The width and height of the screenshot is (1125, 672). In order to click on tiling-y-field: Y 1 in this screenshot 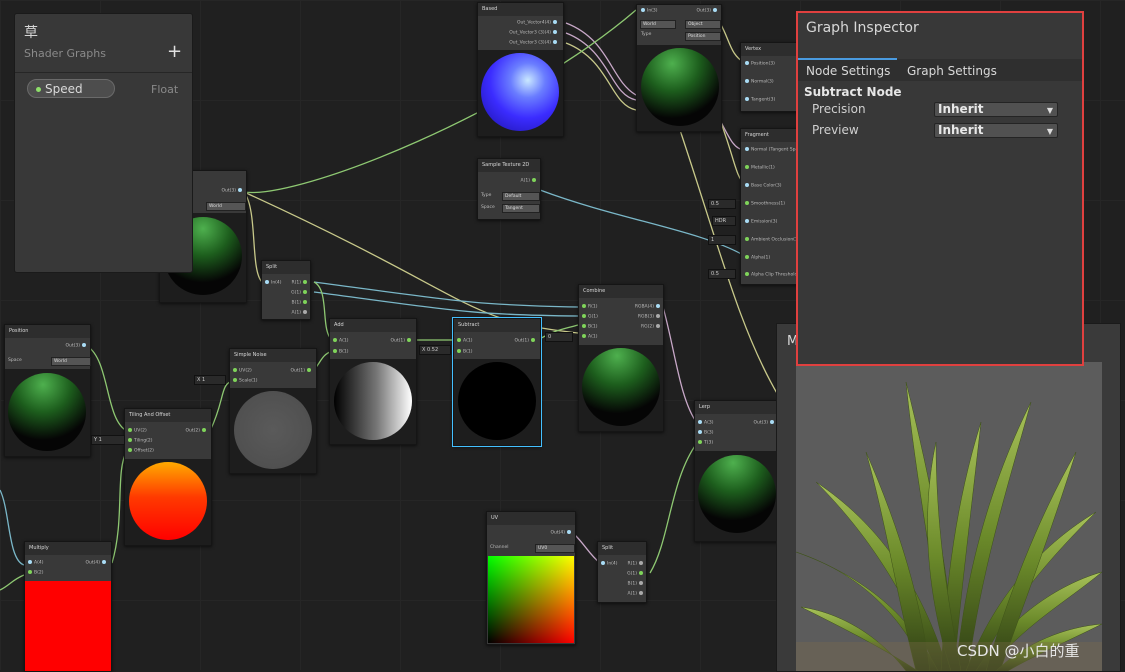, I will do `click(108, 440)`.